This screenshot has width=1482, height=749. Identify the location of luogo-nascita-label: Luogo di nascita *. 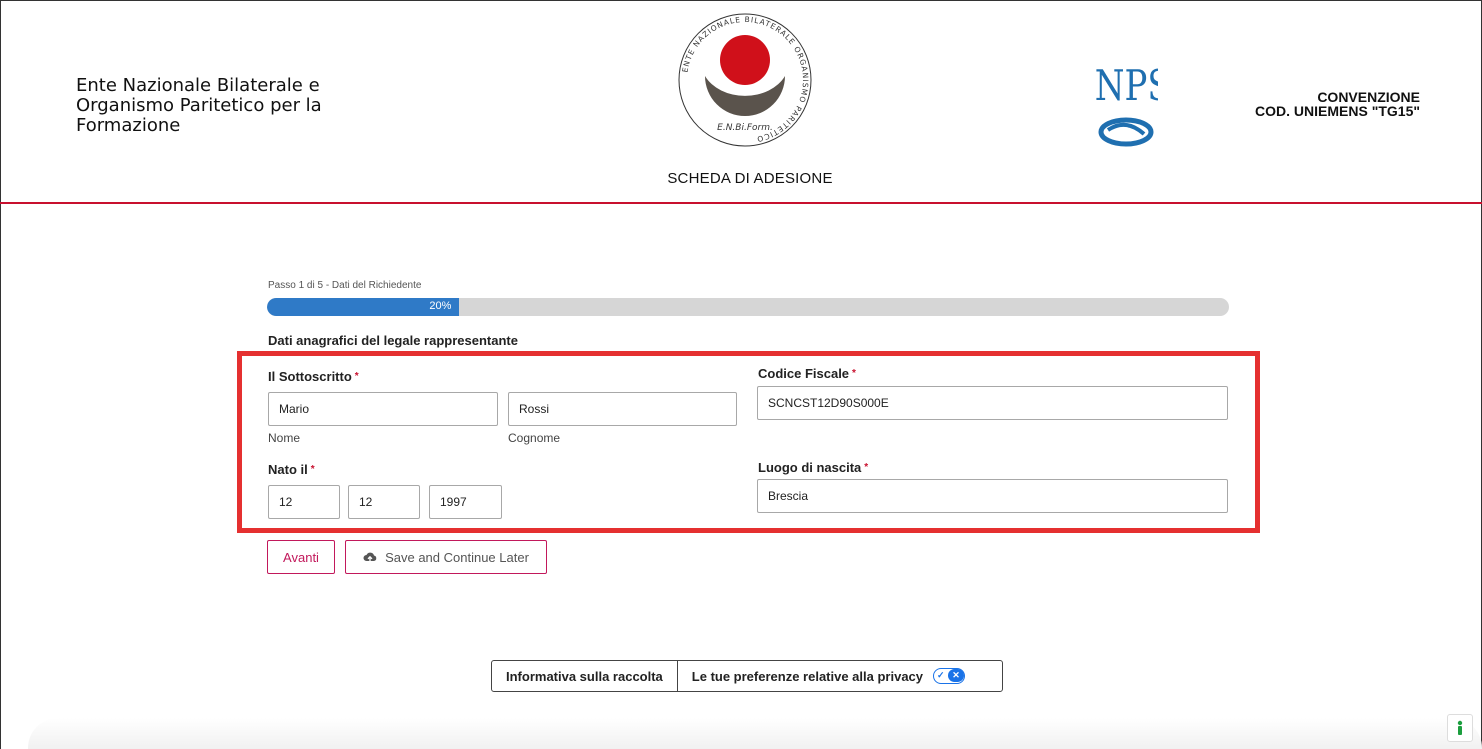
(813, 467).